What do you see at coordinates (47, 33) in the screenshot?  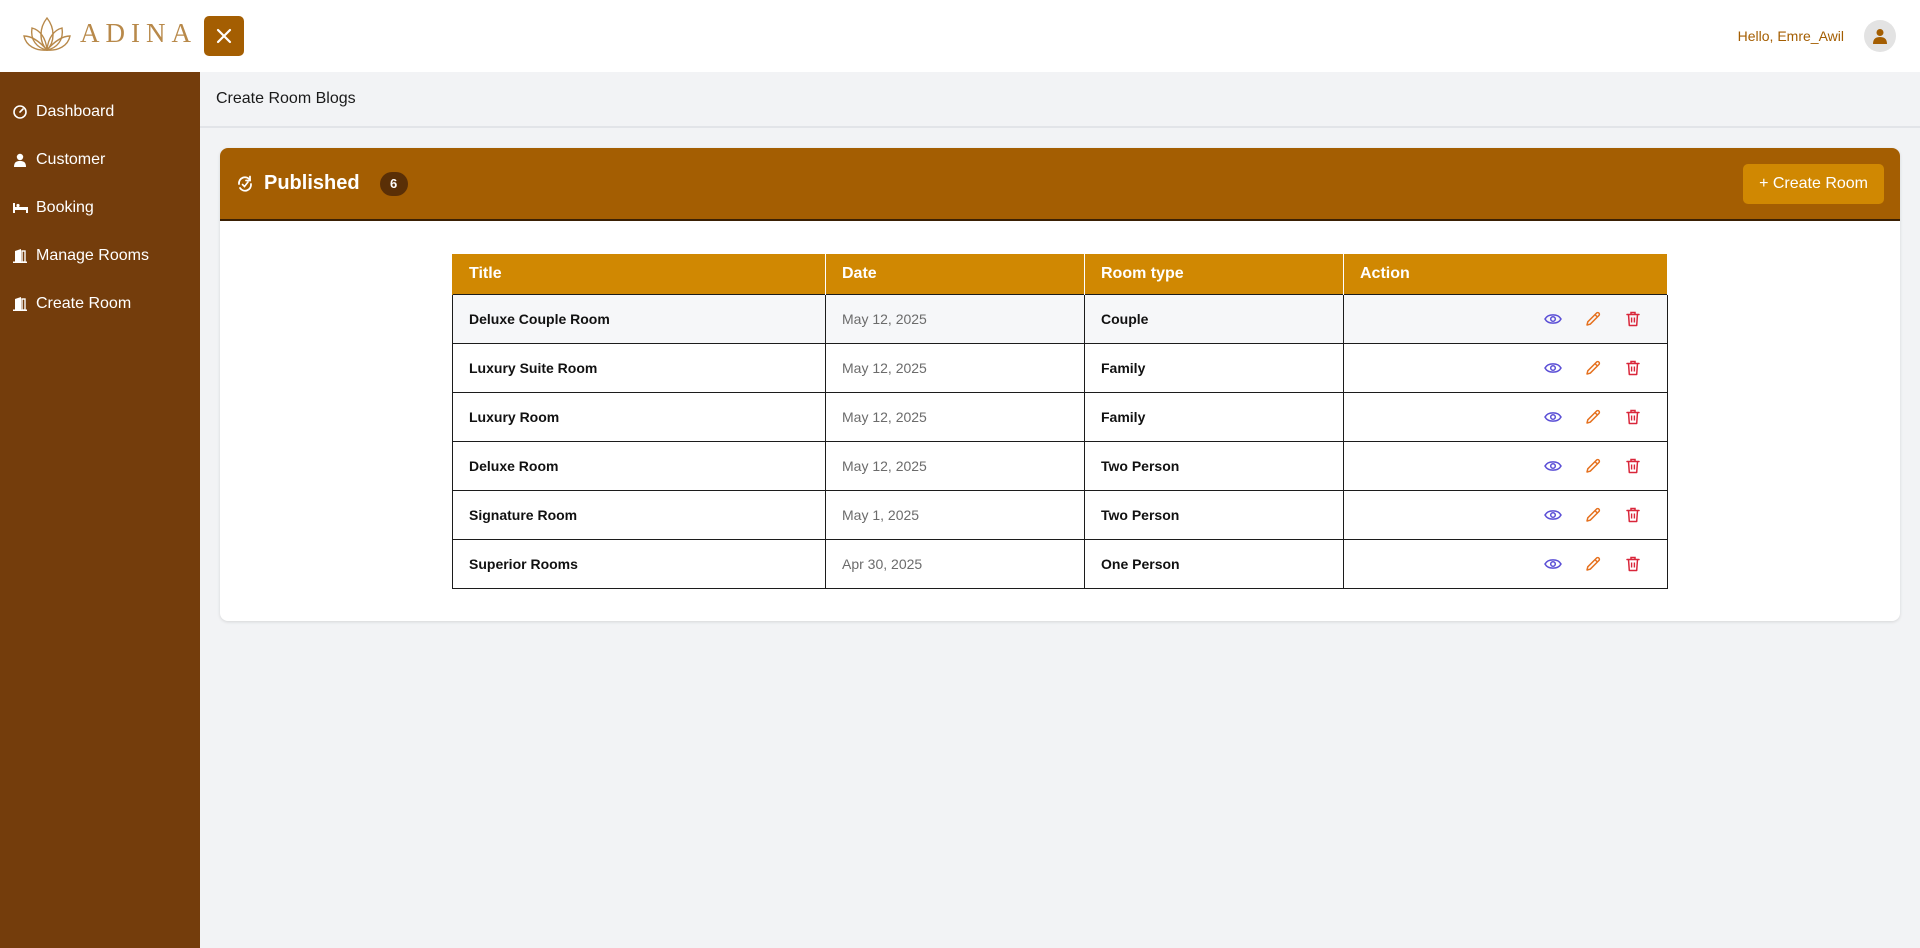 I see `lotus-icon` at bounding box center [47, 33].